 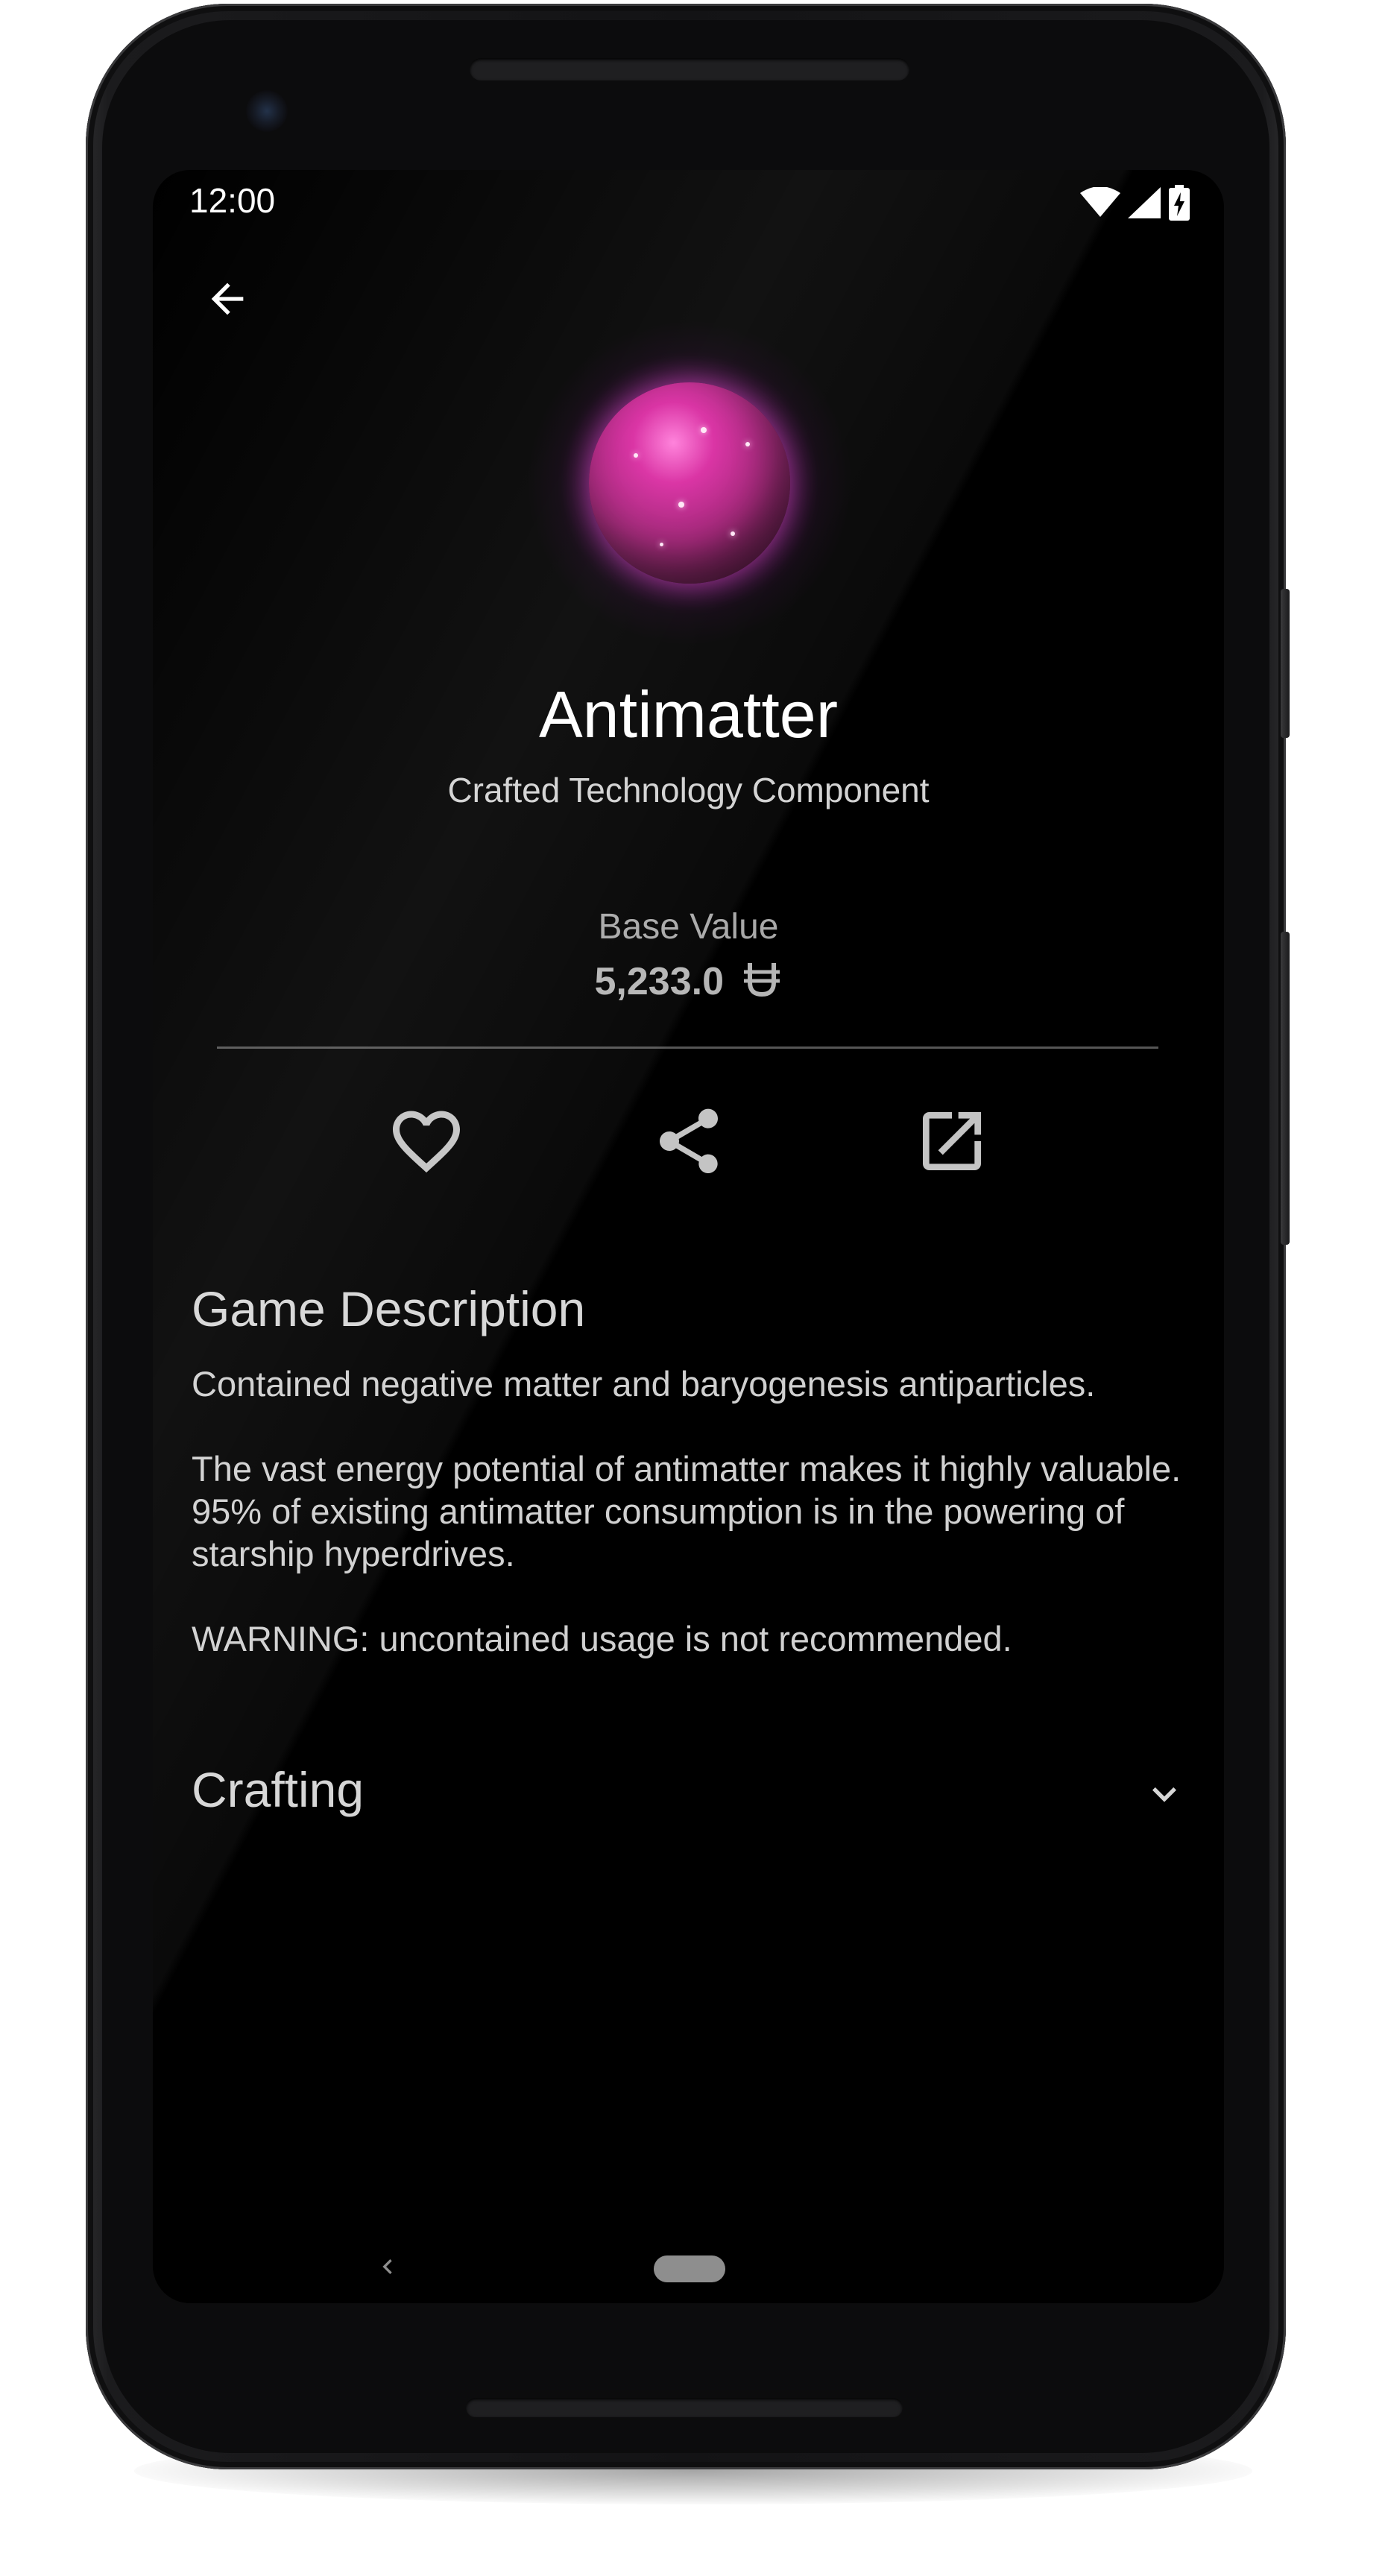 I want to click on section-divider, so click(x=687, y=1047).